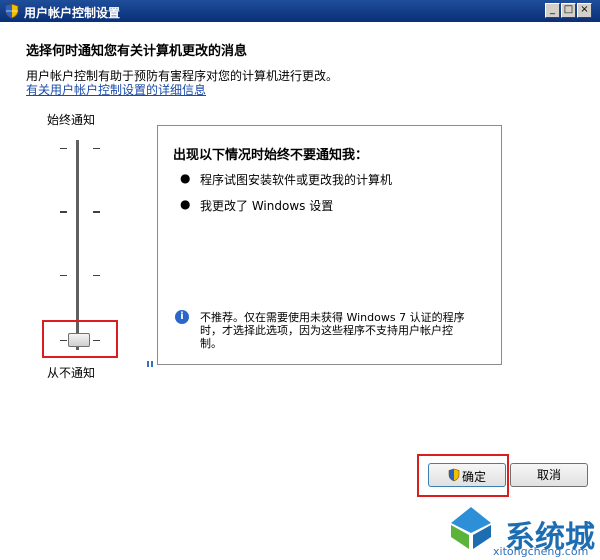 The height and width of the screenshot is (560, 600). Describe the element at coordinates (552, 10) in the screenshot. I see `minimize-button: _` at that location.